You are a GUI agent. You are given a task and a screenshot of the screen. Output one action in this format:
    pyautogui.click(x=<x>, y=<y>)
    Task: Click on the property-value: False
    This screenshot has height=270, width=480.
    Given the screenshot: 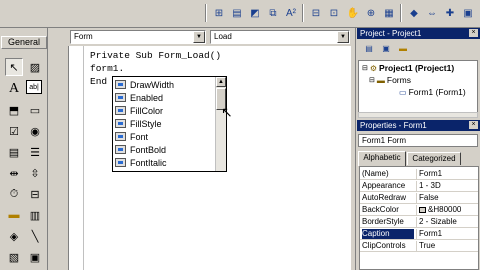 What is the action you would take?
    pyautogui.click(x=447, y=198)
    